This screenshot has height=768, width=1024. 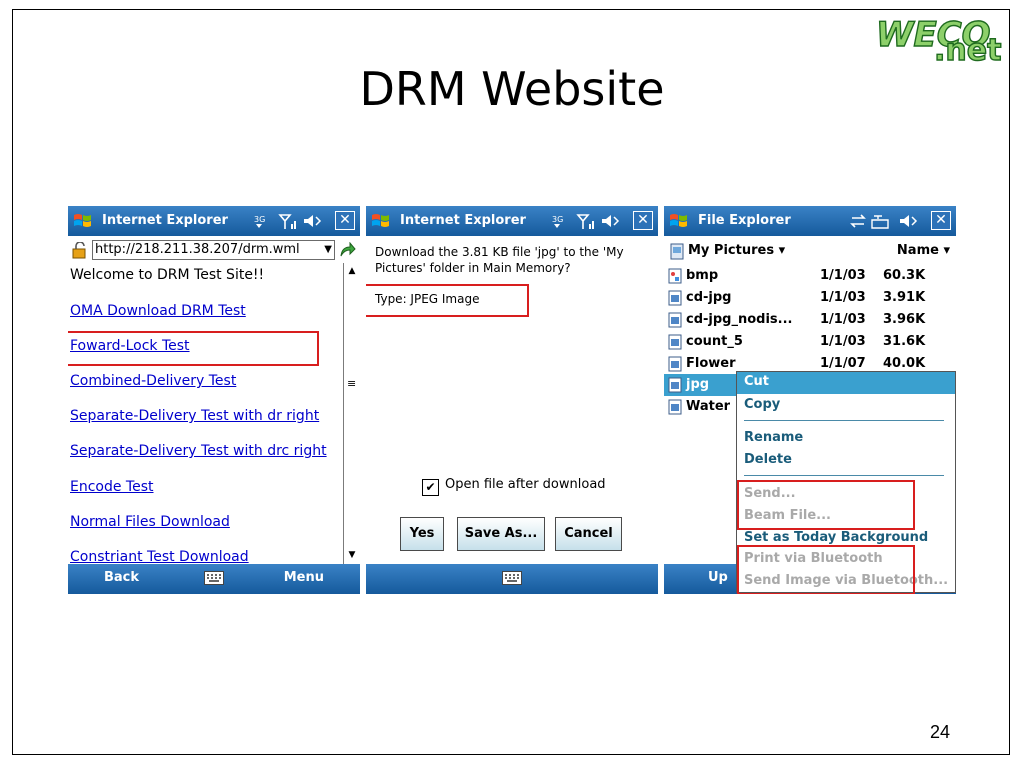 I want to click on soft-key-bar, so click(x=512, y=579).